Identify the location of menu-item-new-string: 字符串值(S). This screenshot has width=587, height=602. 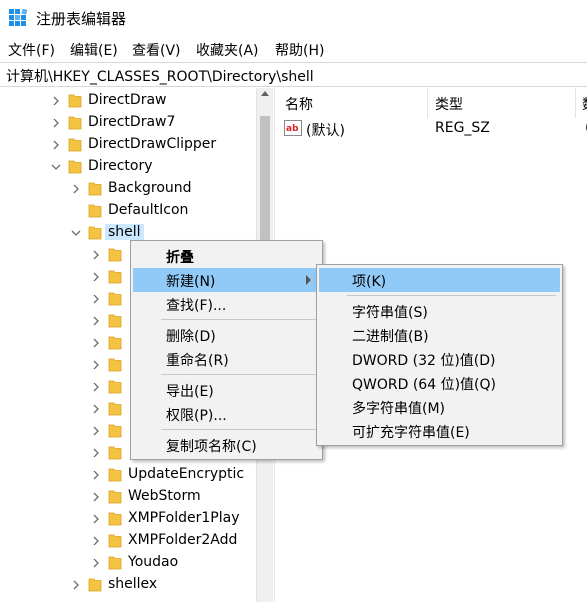
(439, 311).